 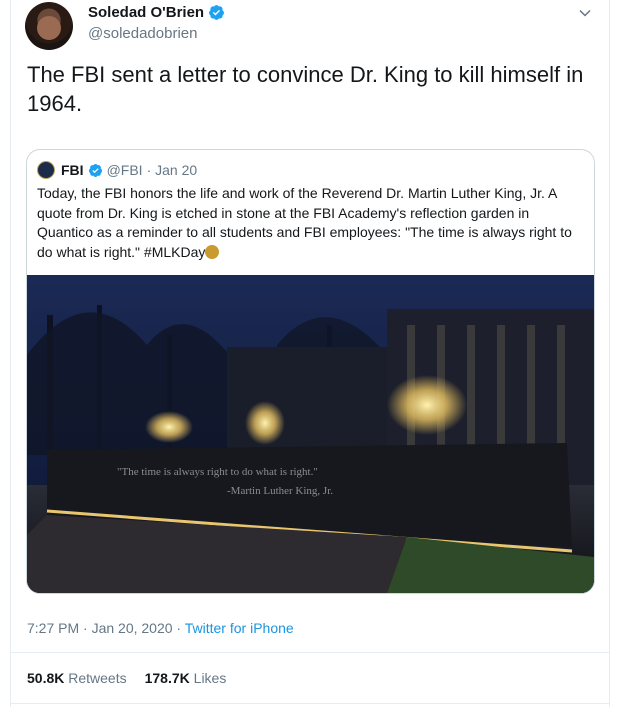 I want to click on avatar, so click(x=49, y=26).